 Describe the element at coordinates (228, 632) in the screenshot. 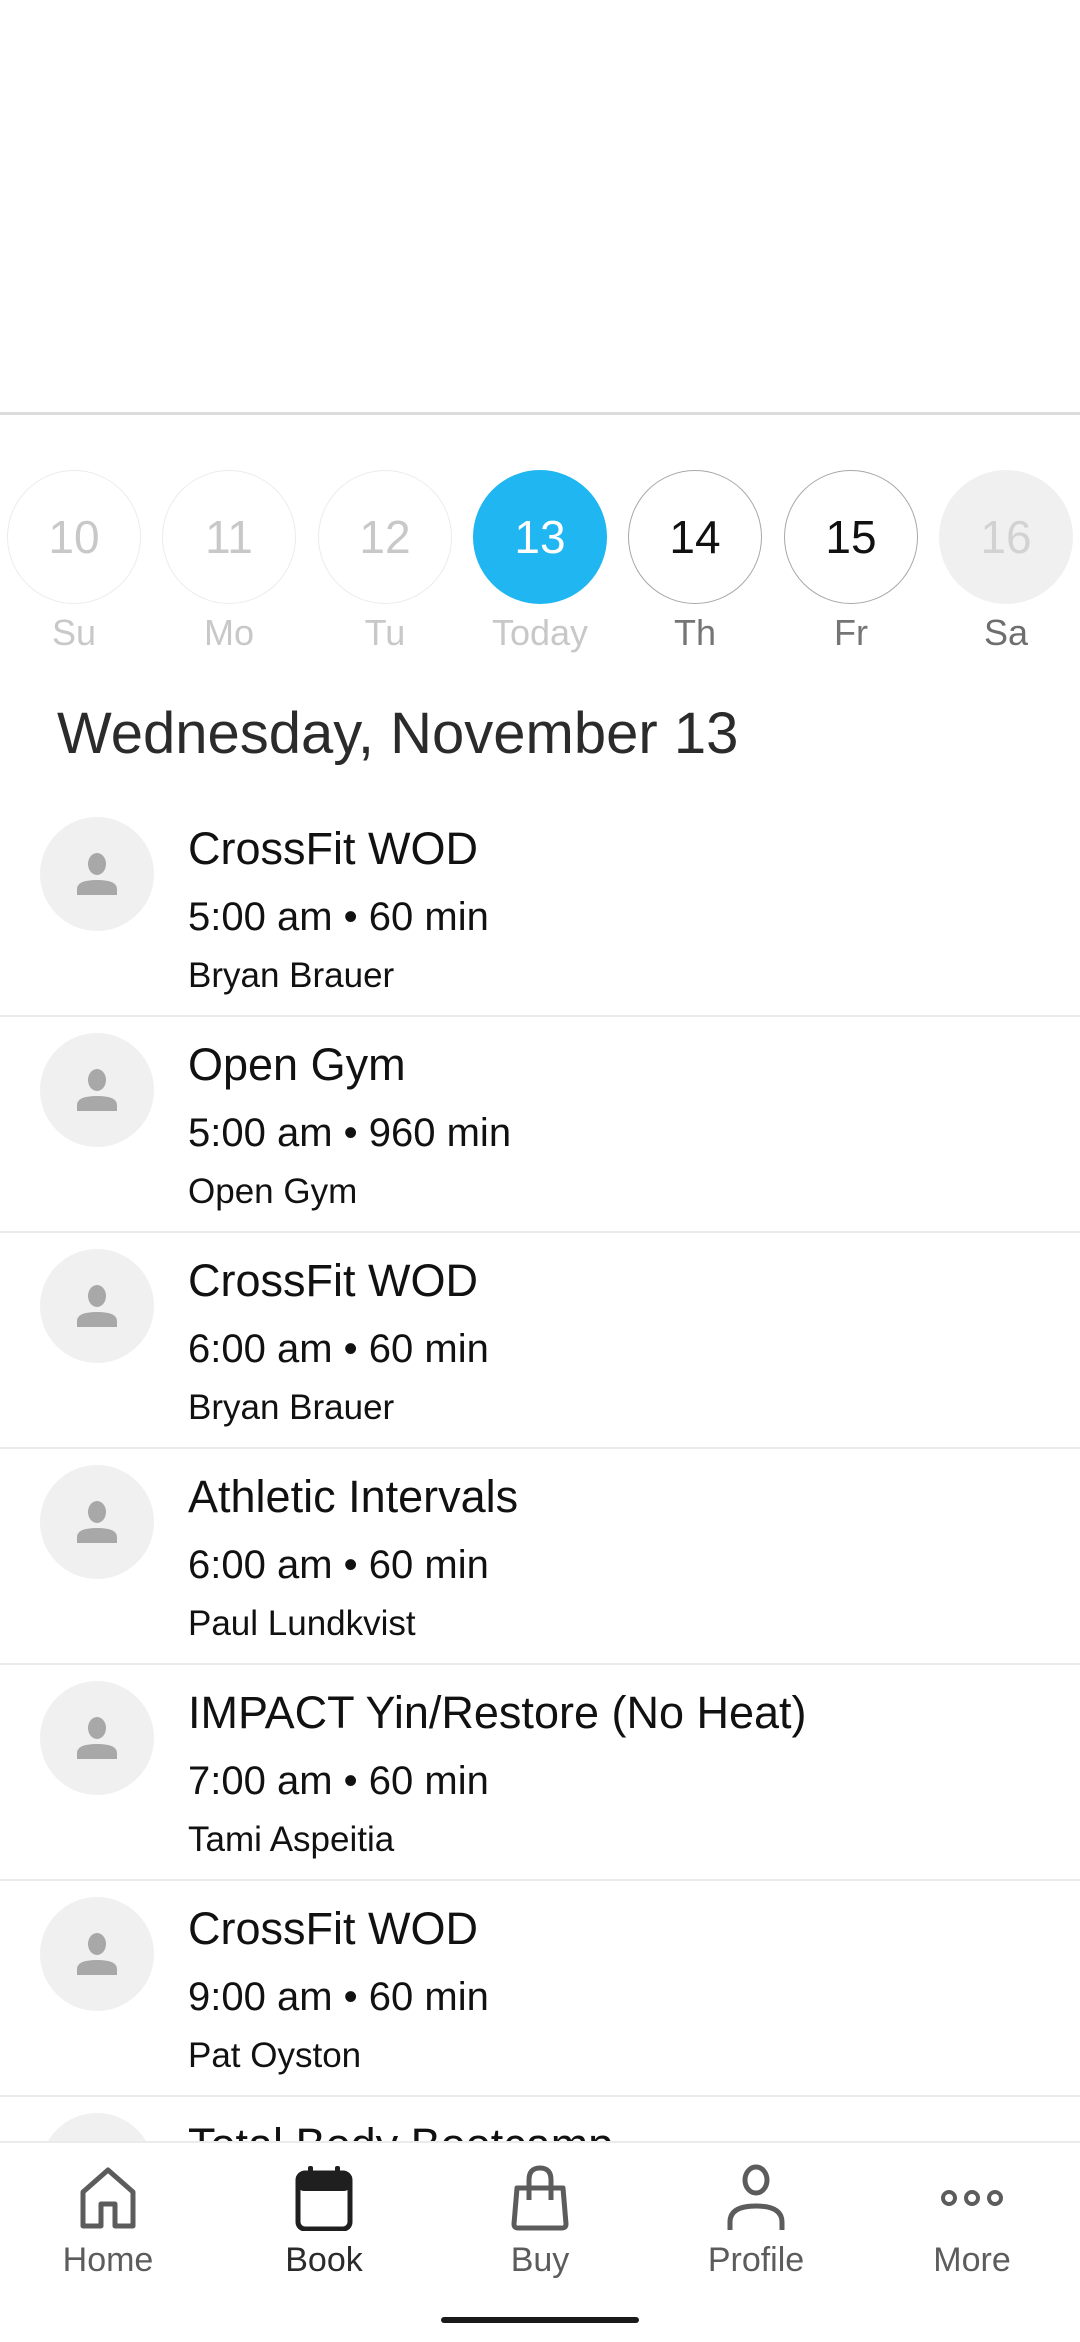

I see `day-label: Mo` at that location.